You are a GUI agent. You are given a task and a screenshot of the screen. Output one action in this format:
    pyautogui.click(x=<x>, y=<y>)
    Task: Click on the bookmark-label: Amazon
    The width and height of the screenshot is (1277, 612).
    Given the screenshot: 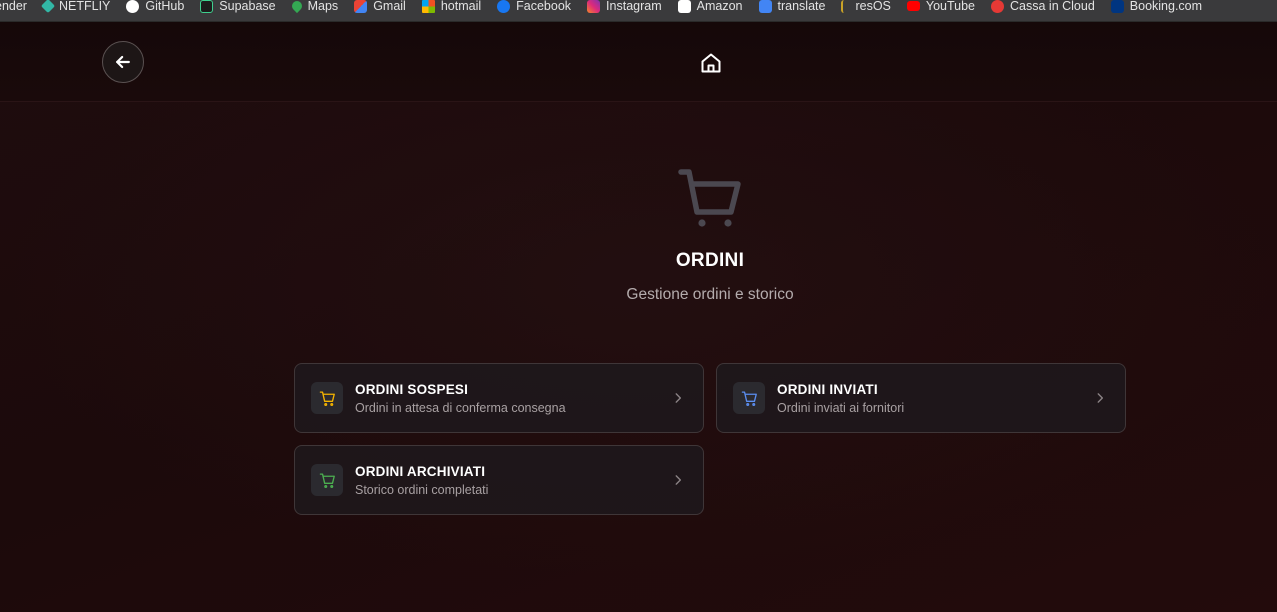 What is the action you would take?
    pyautogui.click(x=719, y=6)
    